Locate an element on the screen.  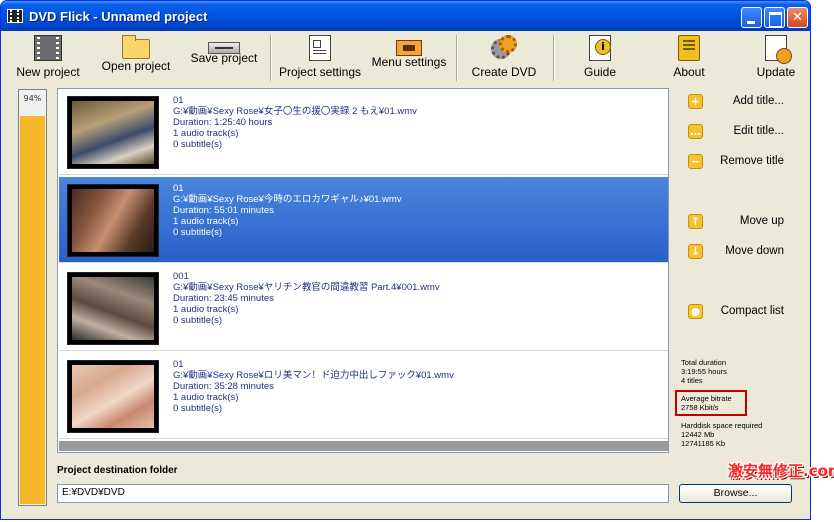
new-project-label: New project is located at coordinates (48, 72).